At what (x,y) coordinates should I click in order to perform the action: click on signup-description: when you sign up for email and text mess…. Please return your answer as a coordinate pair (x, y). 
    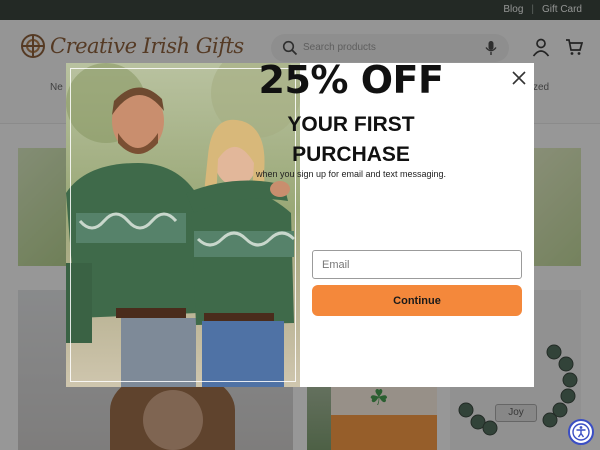
    Looking at the image, I should click on (351, 174).